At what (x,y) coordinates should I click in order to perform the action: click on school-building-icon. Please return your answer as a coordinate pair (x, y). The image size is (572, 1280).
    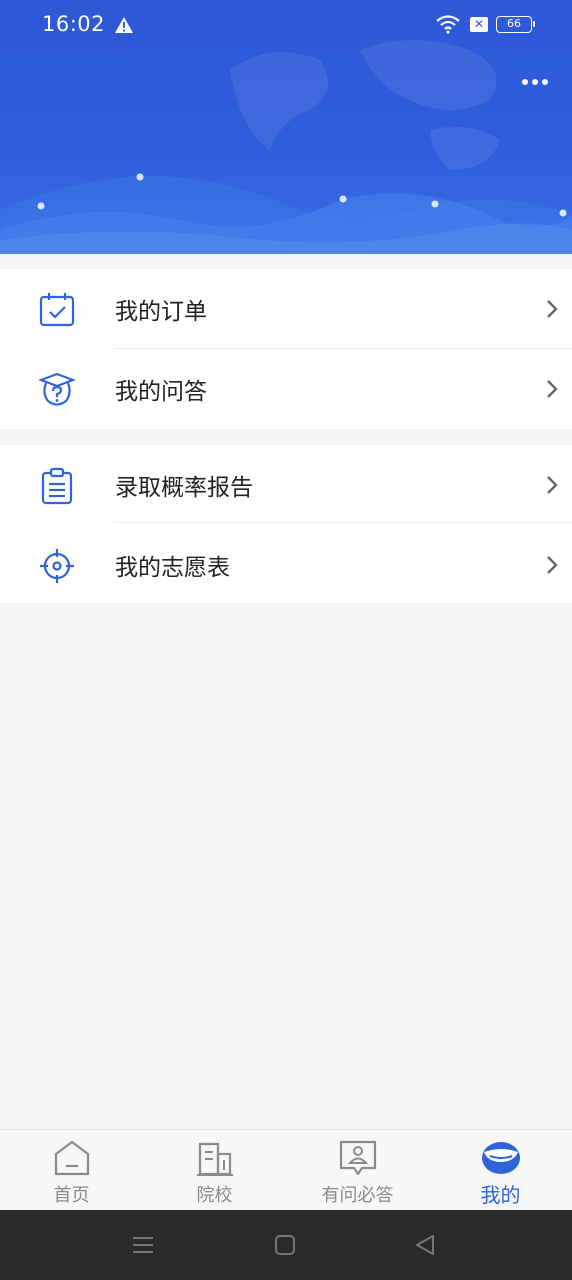
    Looking at the image, I should click on (214, 1159).